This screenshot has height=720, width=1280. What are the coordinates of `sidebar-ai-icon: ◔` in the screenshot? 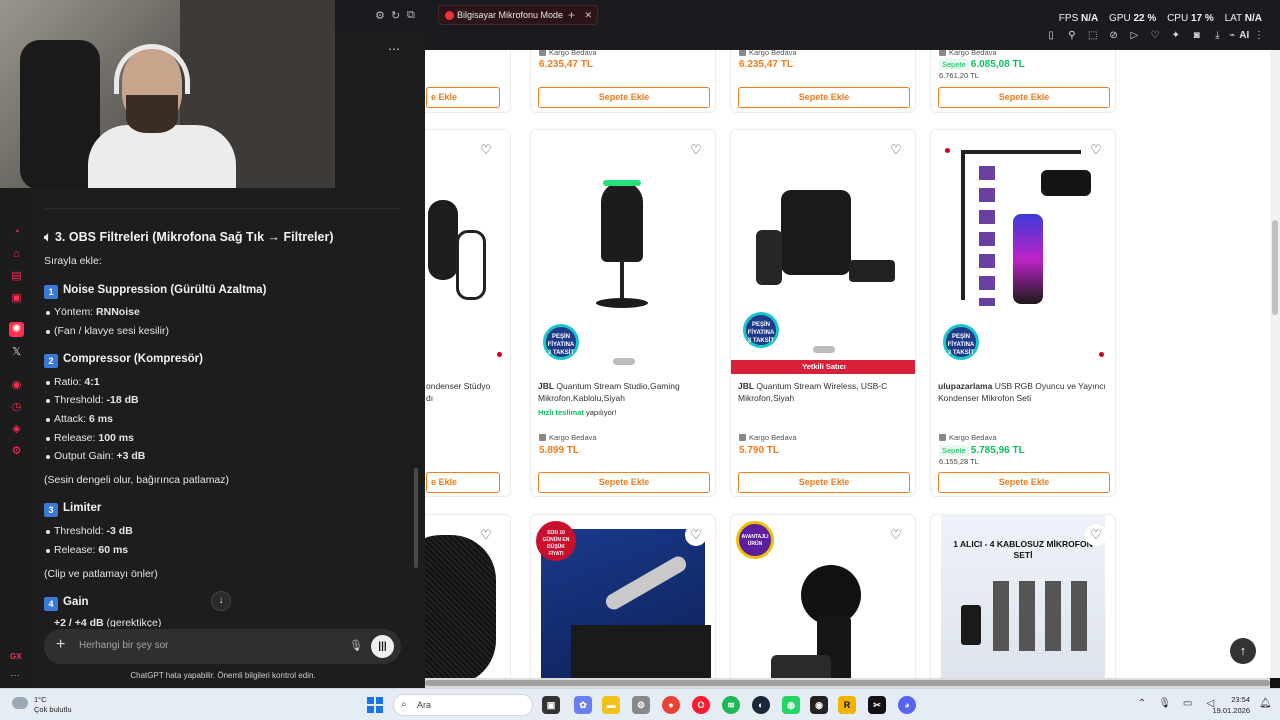 It's located at (16, 232).